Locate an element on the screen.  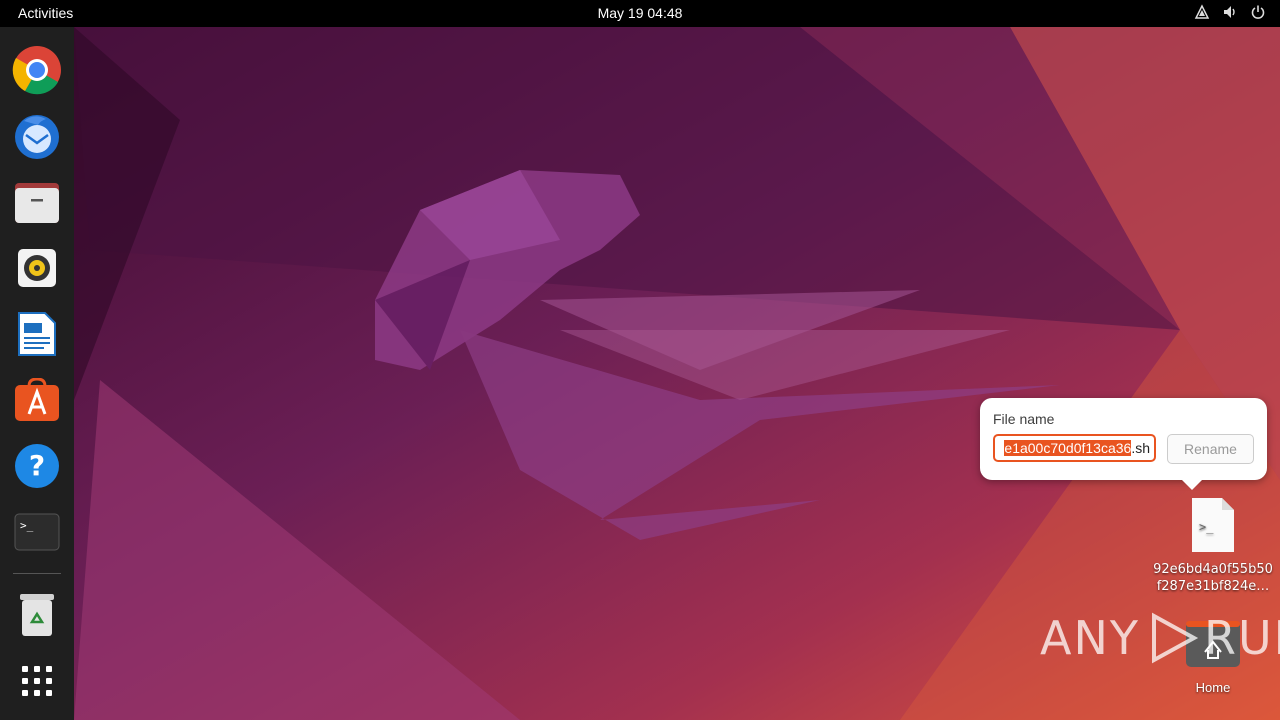
file-name-selected-text: e1a00c70d0f13ca36 is located at coordinates (1068, 448).